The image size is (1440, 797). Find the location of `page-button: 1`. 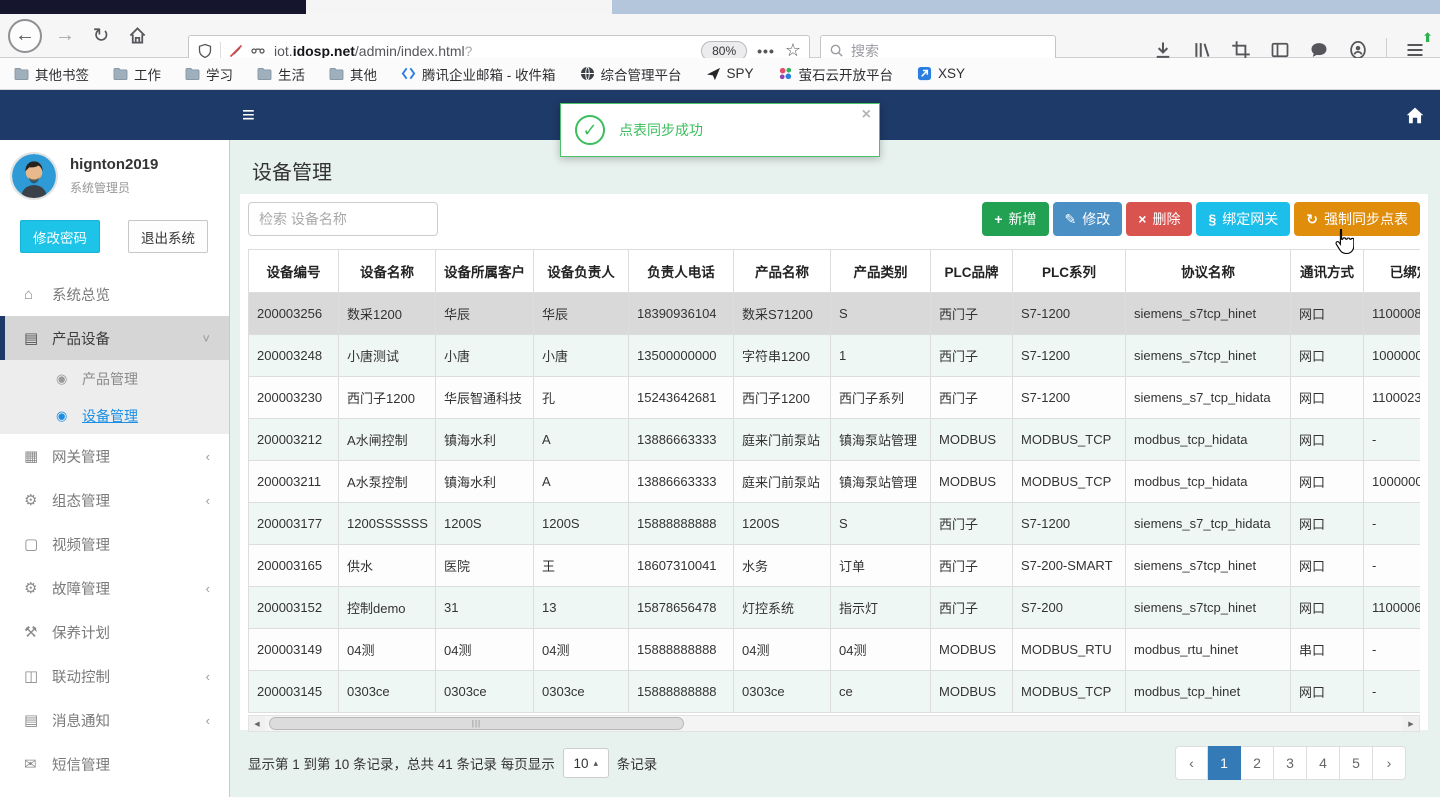

page-button: 1 is located at coordinates (1224, 763).